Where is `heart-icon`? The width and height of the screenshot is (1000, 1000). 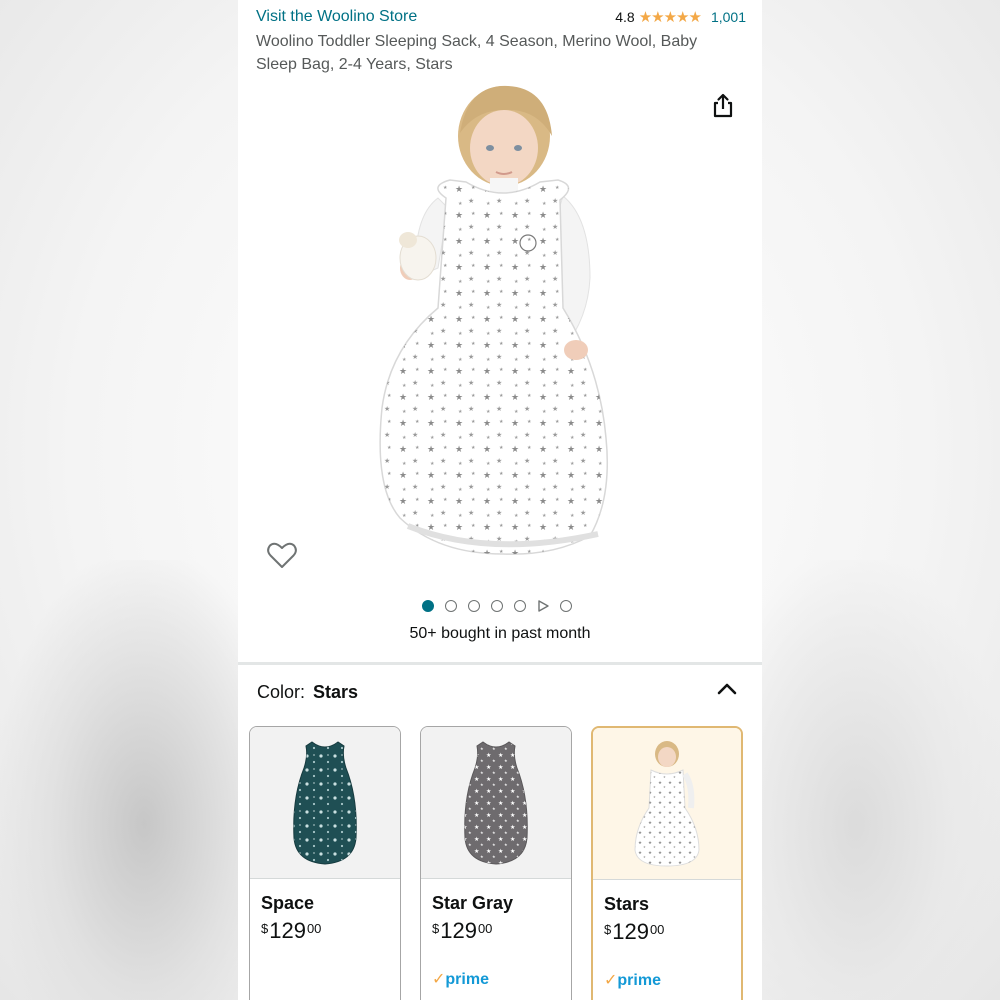
heart-icon is located at coordinates (282, 555).